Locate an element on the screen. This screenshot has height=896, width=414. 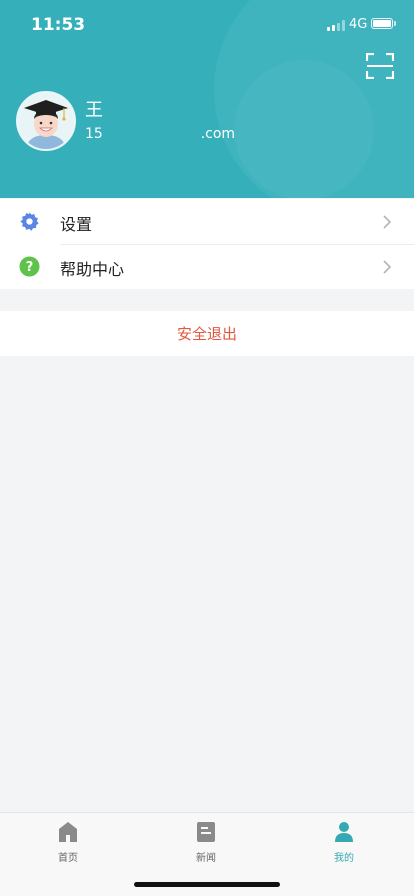
scan-button is located at coordinates (380, 66).